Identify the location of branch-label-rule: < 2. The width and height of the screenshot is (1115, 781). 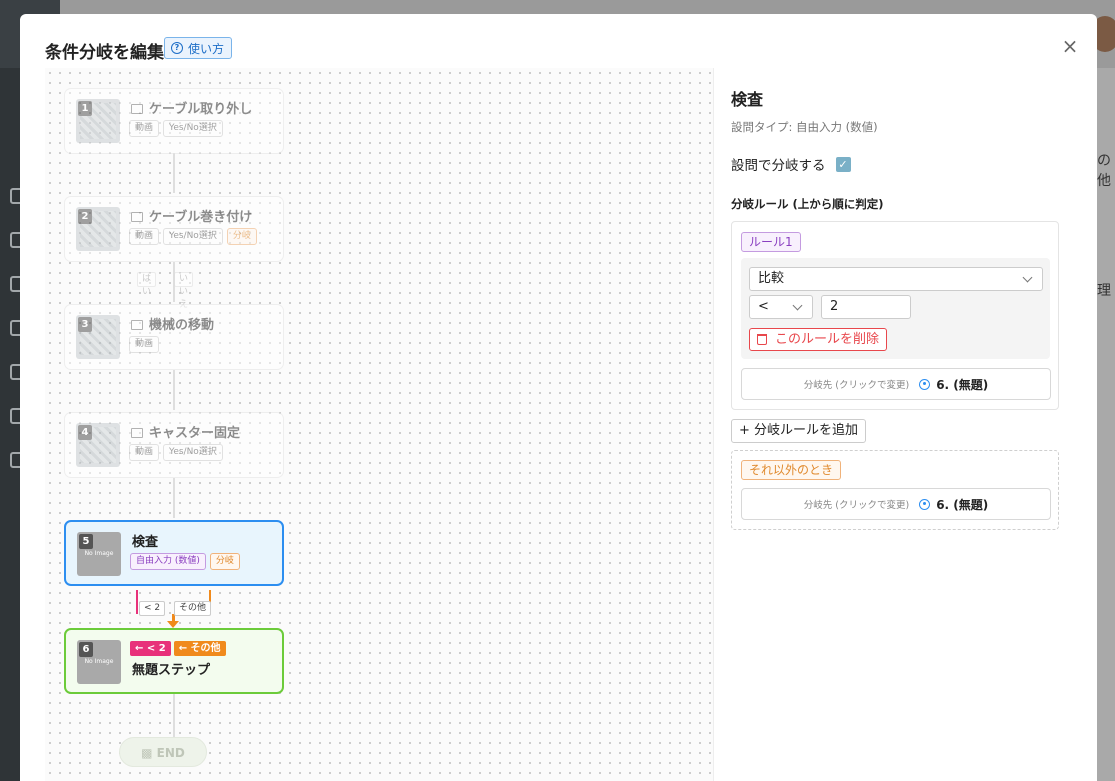
(152, 608).